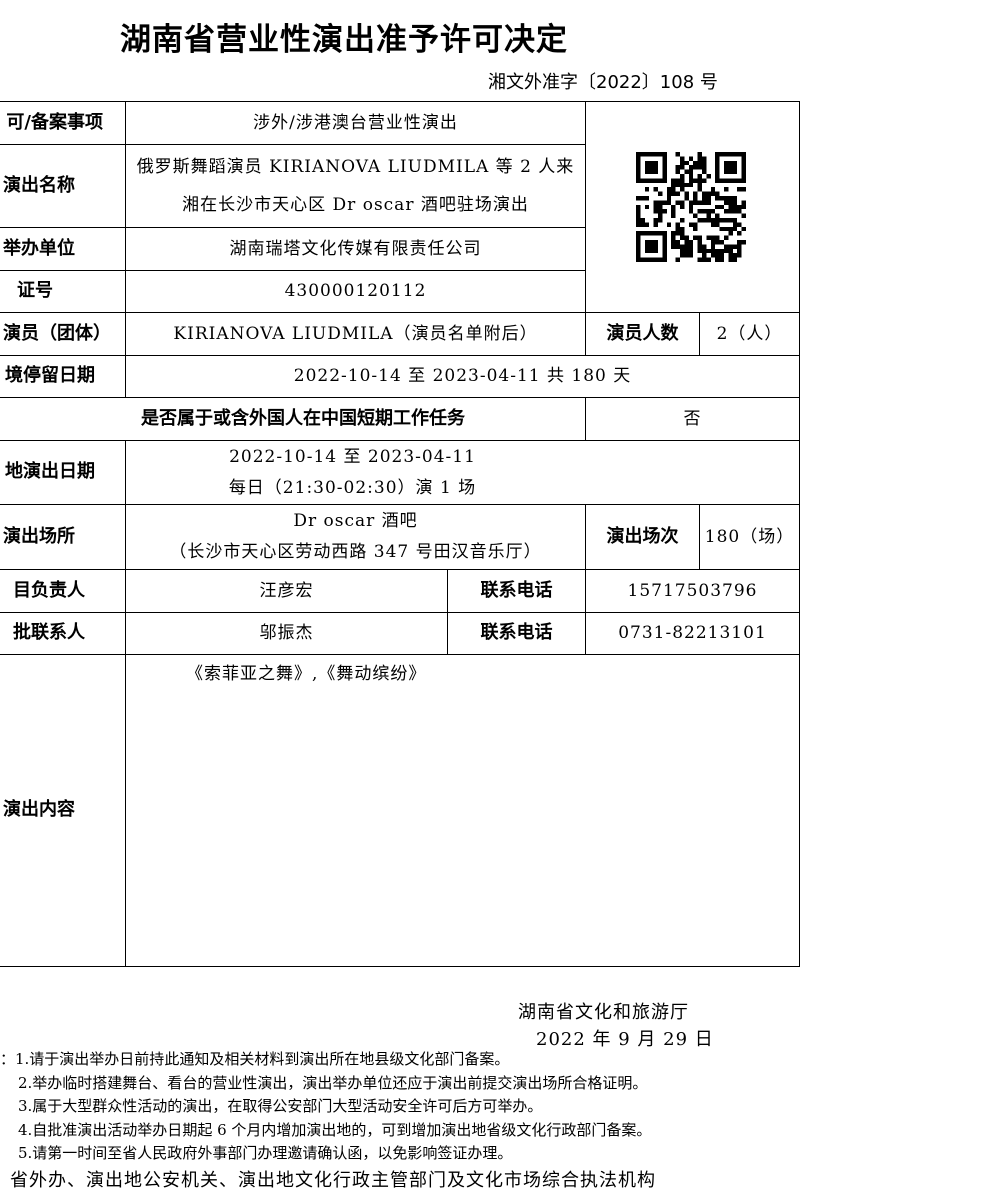 The height and width of the screenshot is (1192, 983). What do you see at coordinates (280, 1106) in the screenshot?
I see `note-3: 3.属于大型群众性活动的演出，在取得公安部门大型活动安全许可后方可举办。` at bounding box center [280, 1106].